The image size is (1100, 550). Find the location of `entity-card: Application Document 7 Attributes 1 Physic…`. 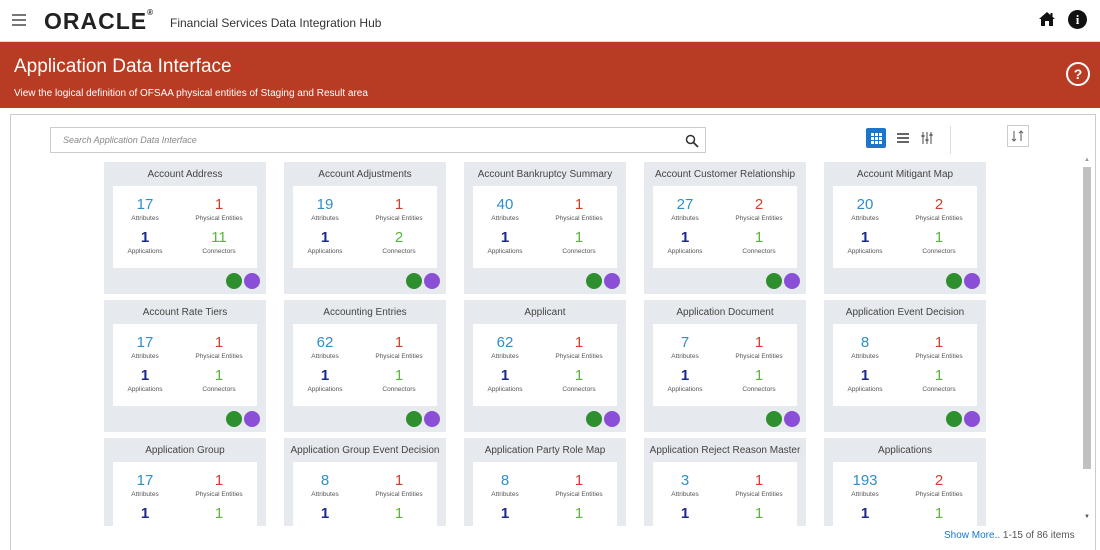

entity-card: Application Document 7 Attributes 1 Physic… is located at coordinates (725, 366).